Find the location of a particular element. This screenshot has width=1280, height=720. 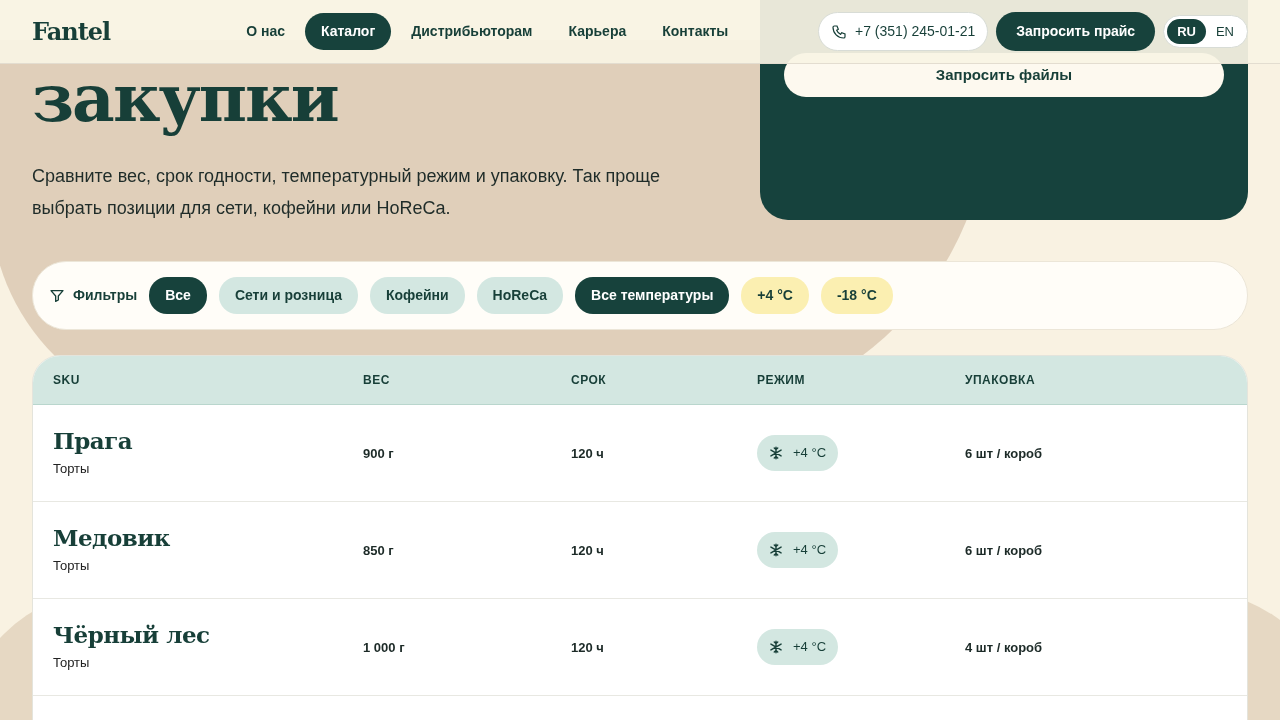

nav-link: Карьера is located at coordinates (597, 31).